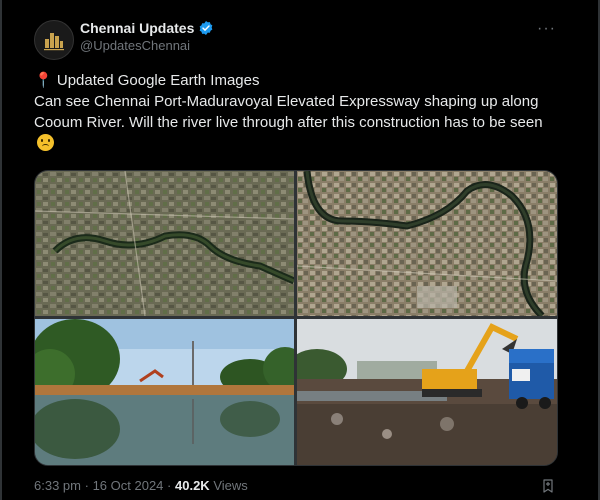 The width and height of the screenshot is (600, 500). What do you see at coordinates (137, 28) in the screenshot?
I see `author-name: Chennai Updates` at bounding box center [137, 28].